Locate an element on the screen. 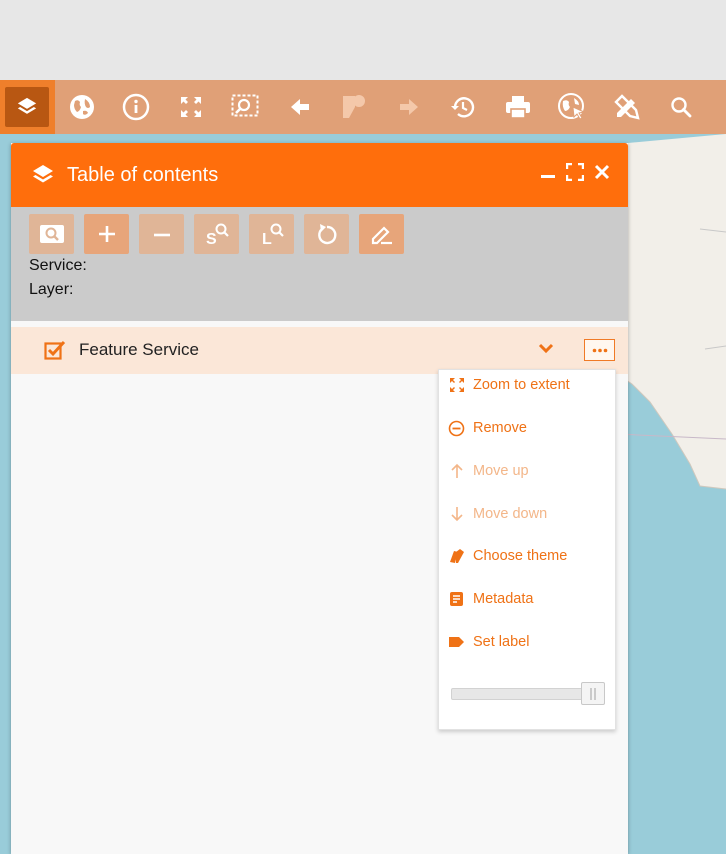 The width and height of the screenshot is (726, 854). checkbox-checked-icon is located at coordinates (55, 350).